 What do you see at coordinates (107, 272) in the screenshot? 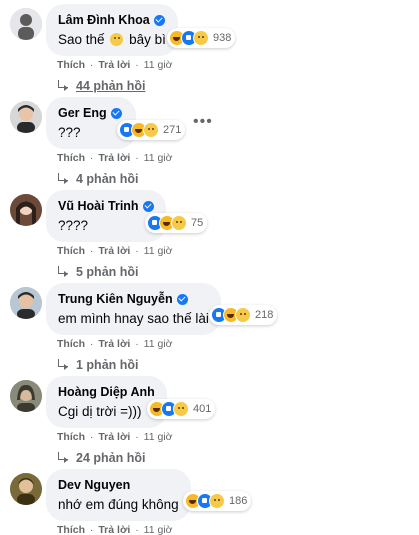
I see `replies-count: 5 phản hồi` at bounding box center [107, 272].